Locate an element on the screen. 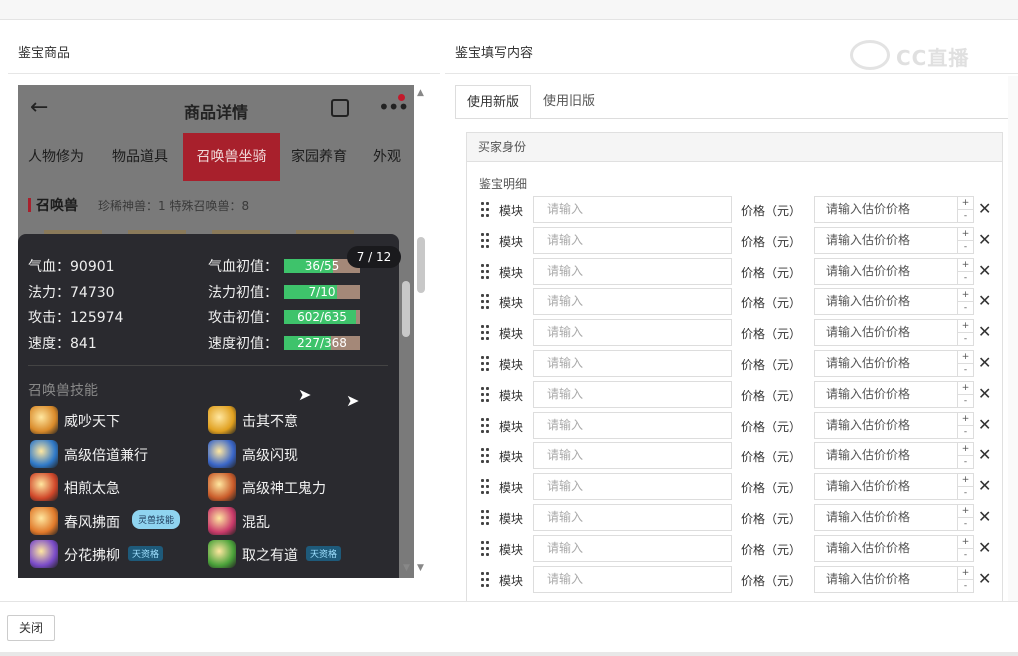 The width and height of the screenshot is (1018, 656). image-counter: 7 / 12 is located at coordinates (374, 257).